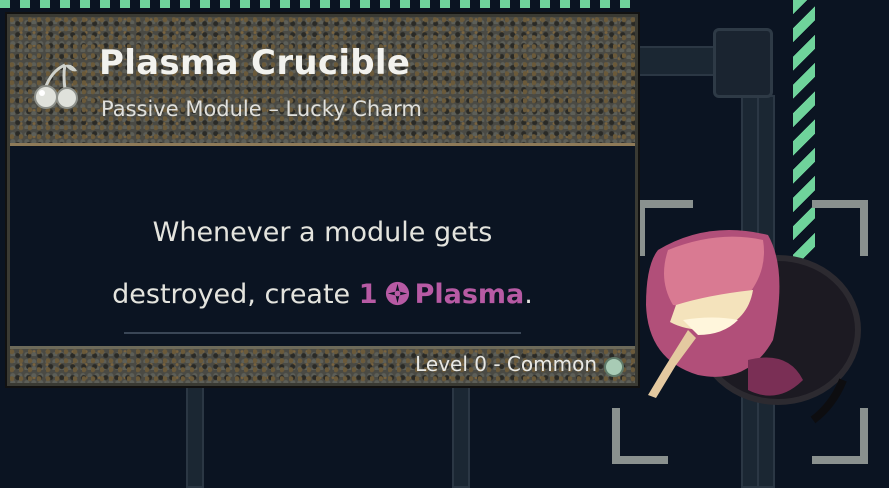 The image size is (889, 488). I want to click on cherry-icon, so click(56, 86).